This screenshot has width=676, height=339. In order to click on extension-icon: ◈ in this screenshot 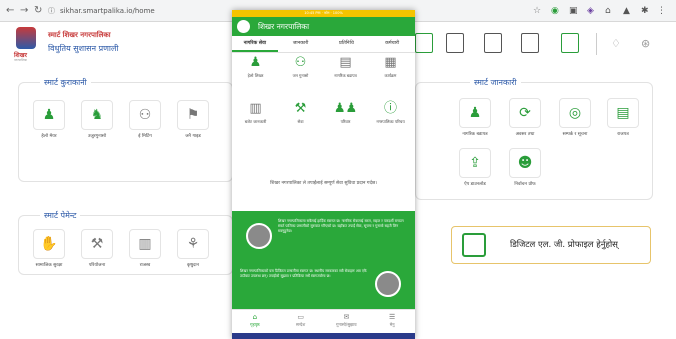, I will do `click(590, 11)`.